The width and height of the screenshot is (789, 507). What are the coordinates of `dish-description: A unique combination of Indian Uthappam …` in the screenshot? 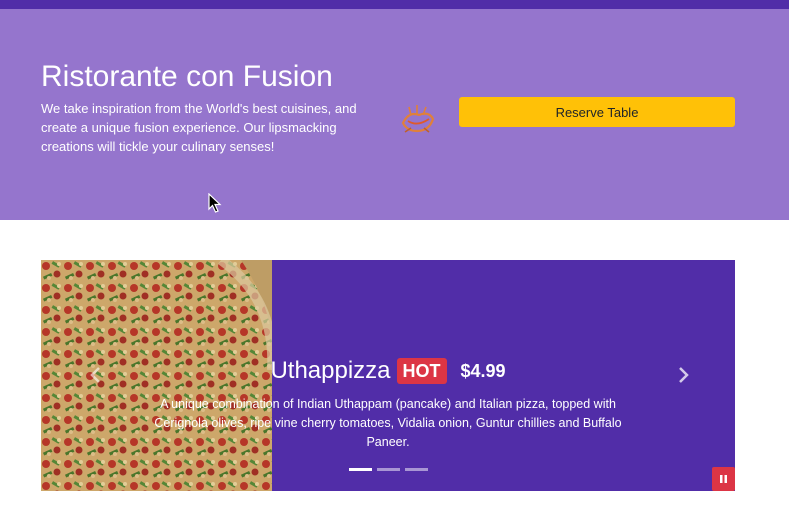 It's located at (388, 423).